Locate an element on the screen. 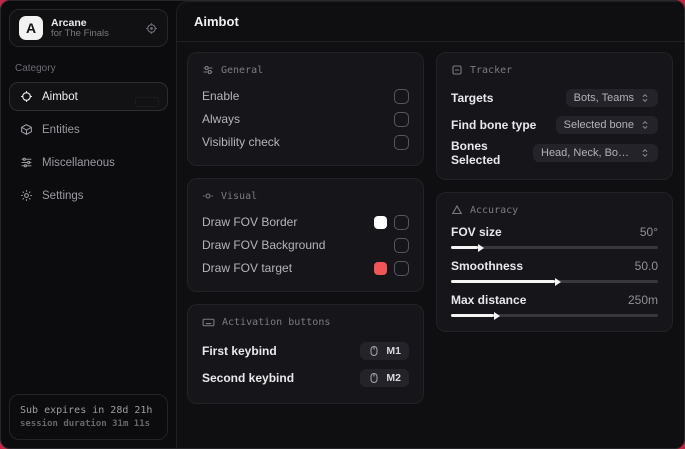 This screenshot has width=685, height=449. category-label: Category is located at coordinates (35, 68).